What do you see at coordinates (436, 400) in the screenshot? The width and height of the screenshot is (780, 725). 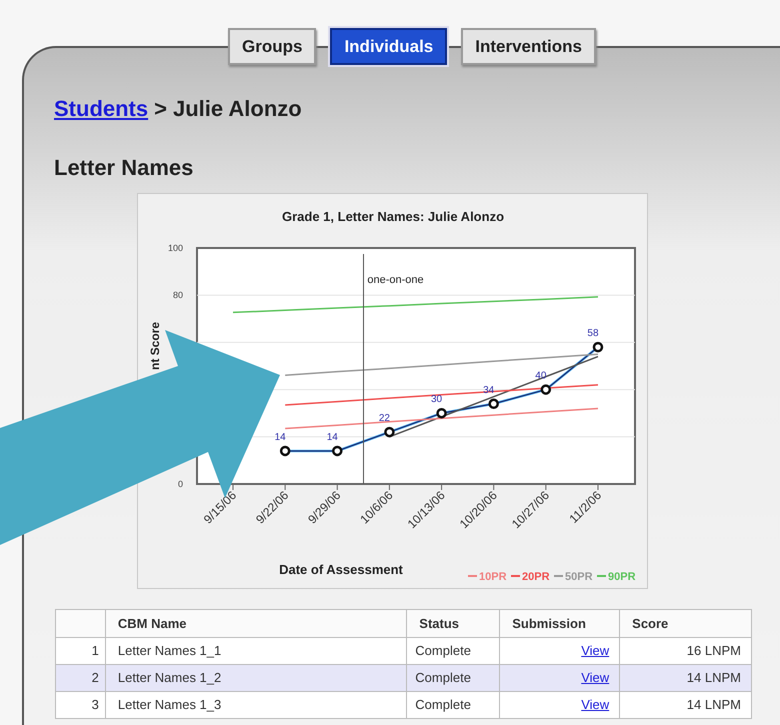 I see `data-label: 30` at bounding box center [436, 400].